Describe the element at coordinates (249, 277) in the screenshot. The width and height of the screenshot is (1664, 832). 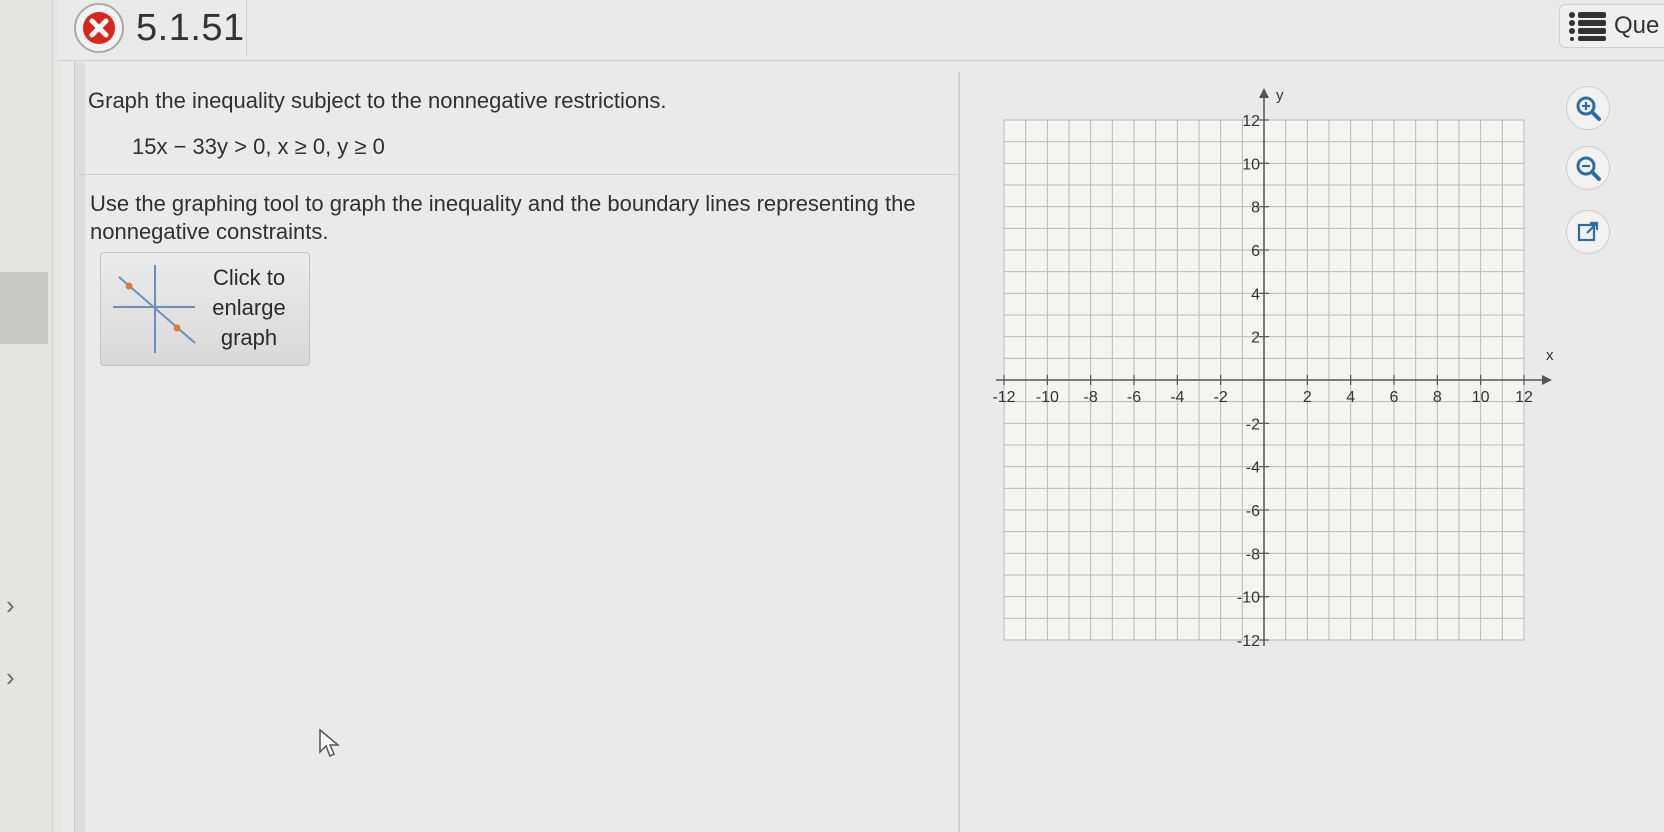
I see `enlarge-label-line1: Click to` at that location.